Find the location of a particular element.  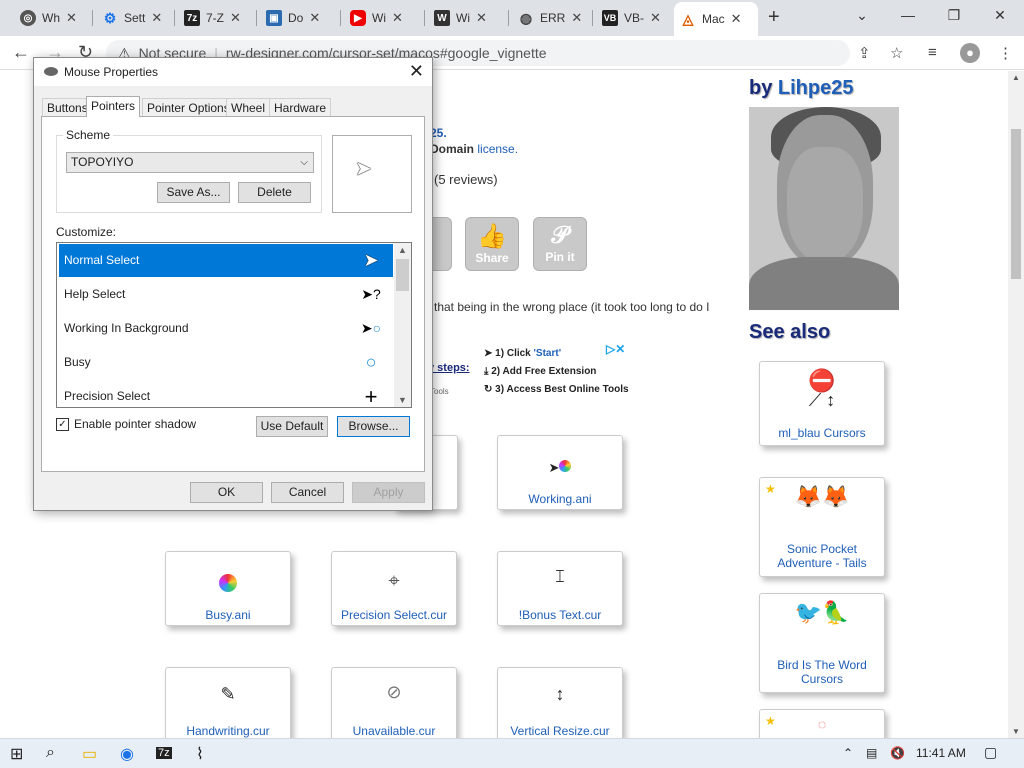

unavailable-icon: ⊘ is located at coordinates (394, 692).